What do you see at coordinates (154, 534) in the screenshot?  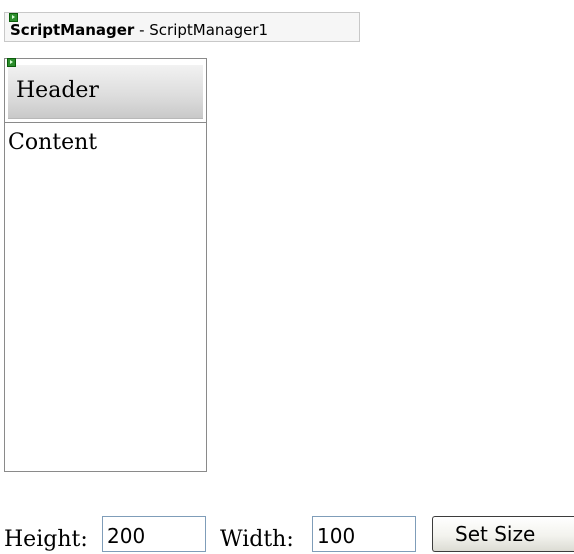 I see `height-input` at bounding box center [154, 534].